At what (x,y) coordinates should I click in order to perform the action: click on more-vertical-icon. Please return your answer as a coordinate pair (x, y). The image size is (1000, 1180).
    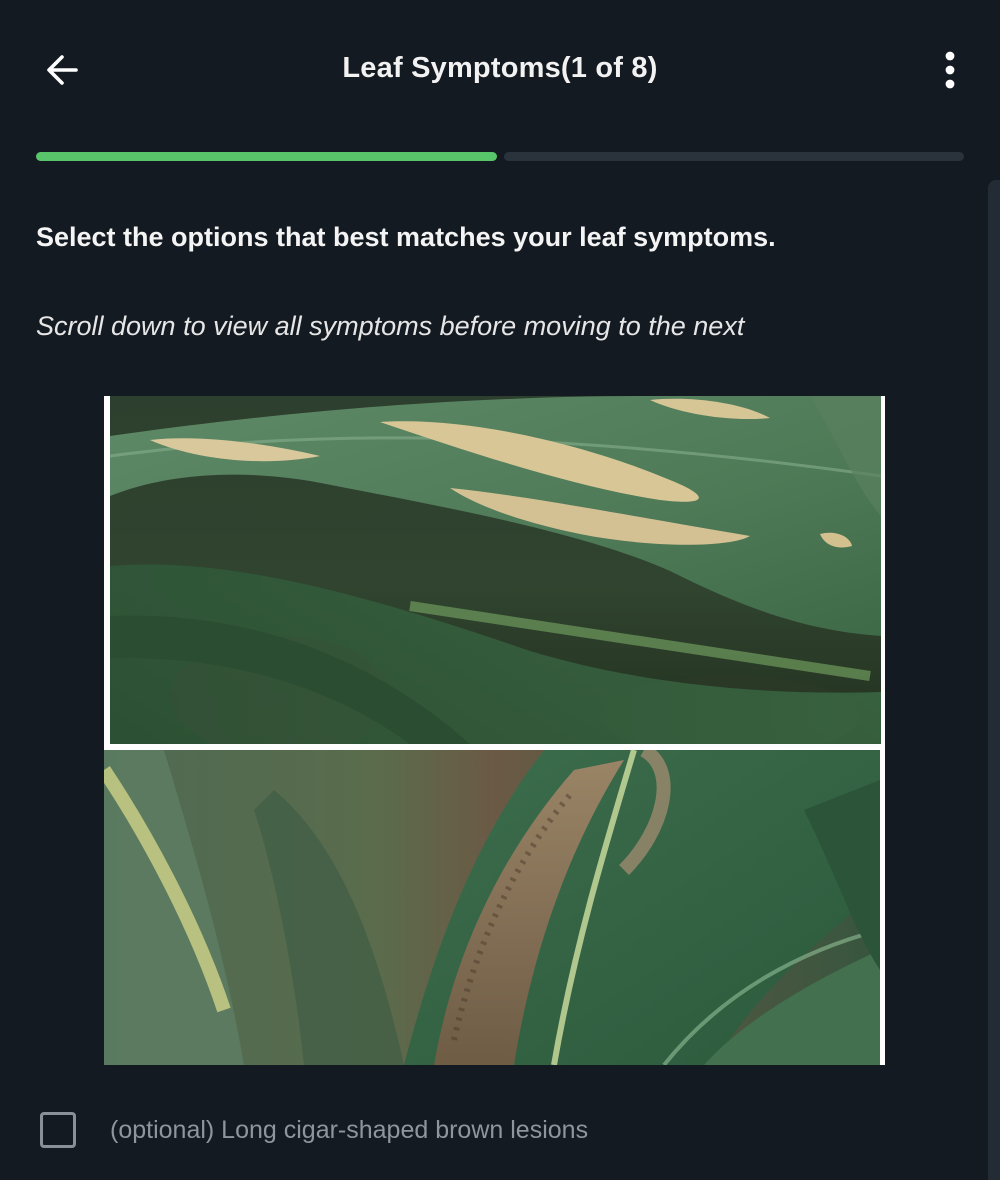
    Looking at the image, I should click on (950, 72).